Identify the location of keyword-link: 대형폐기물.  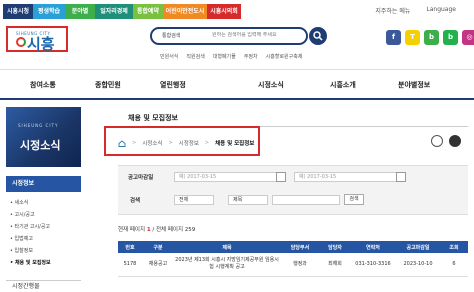
(224, 56).